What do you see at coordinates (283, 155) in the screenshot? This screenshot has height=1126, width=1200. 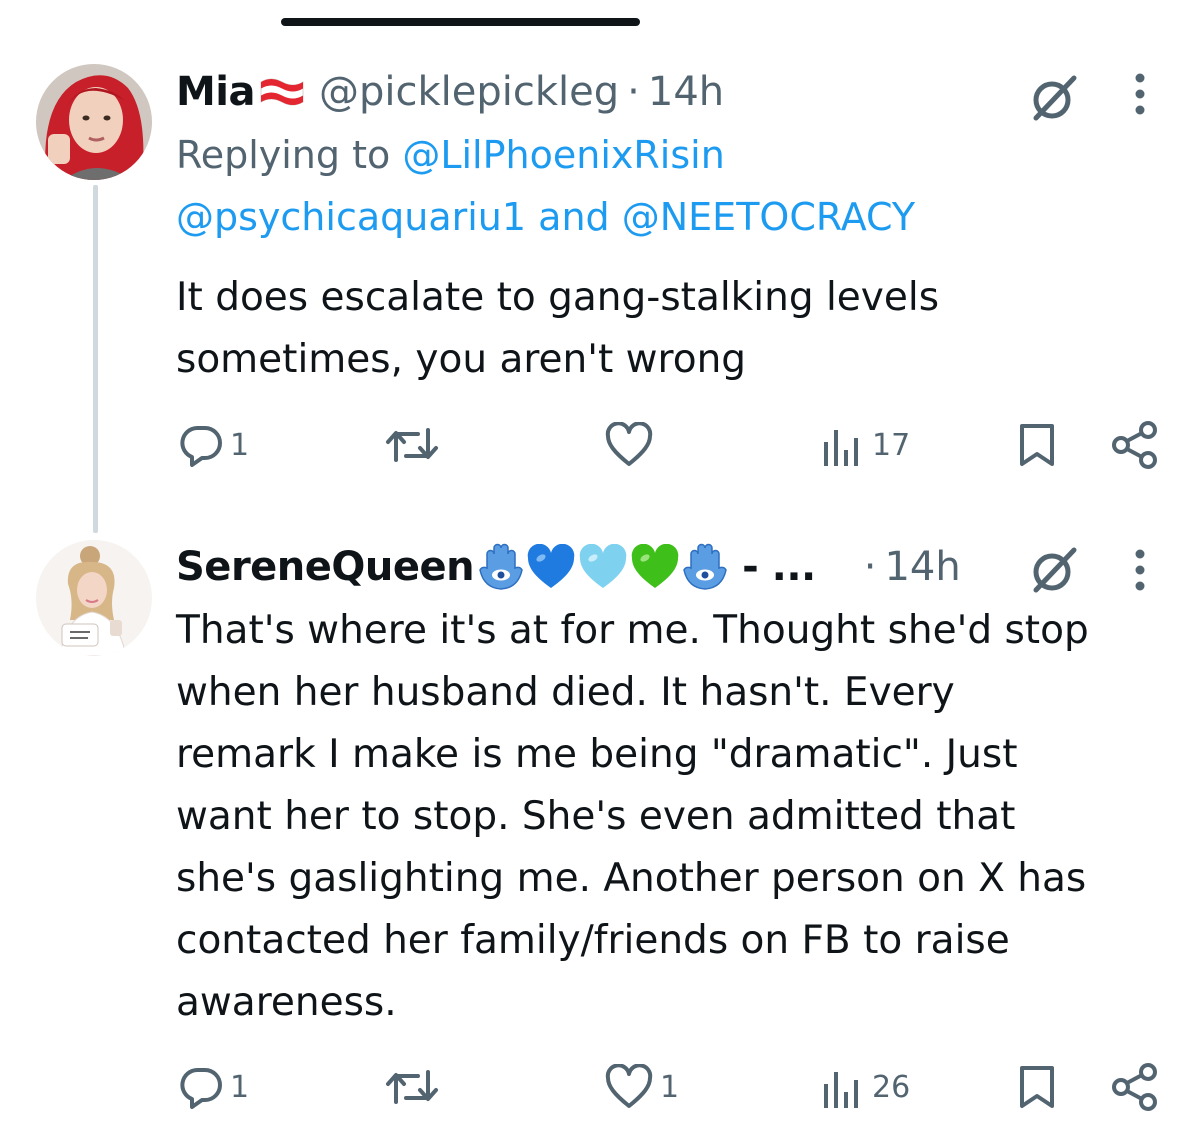 I see `replying-prefix: Replying to` at bounding box center [283, 155].